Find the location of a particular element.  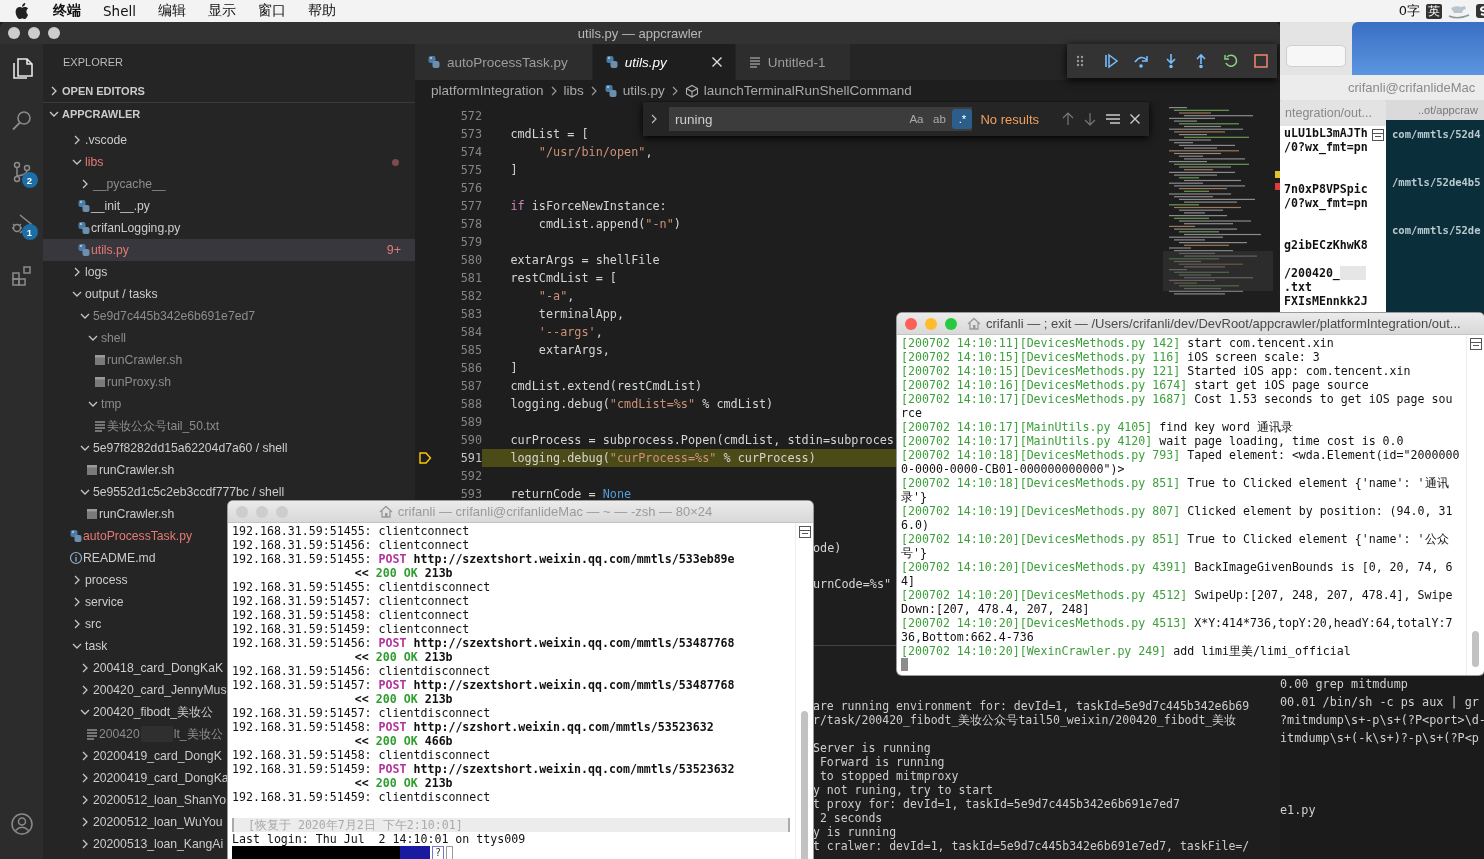

tree-item: 20200419_card_DongKa is located at coordinates (136, 778).